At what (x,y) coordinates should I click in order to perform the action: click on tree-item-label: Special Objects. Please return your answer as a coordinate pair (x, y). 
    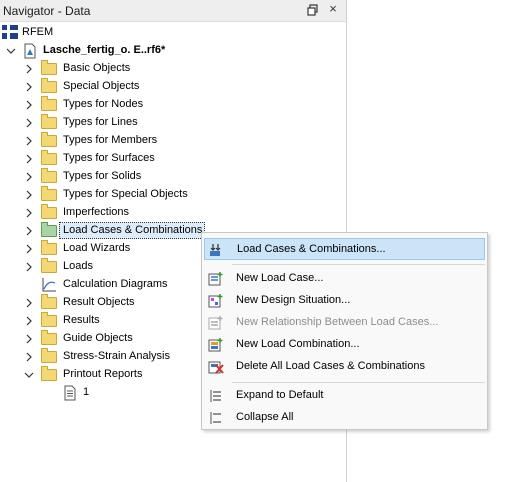
    Looking at the image, I should click on (101, 86).